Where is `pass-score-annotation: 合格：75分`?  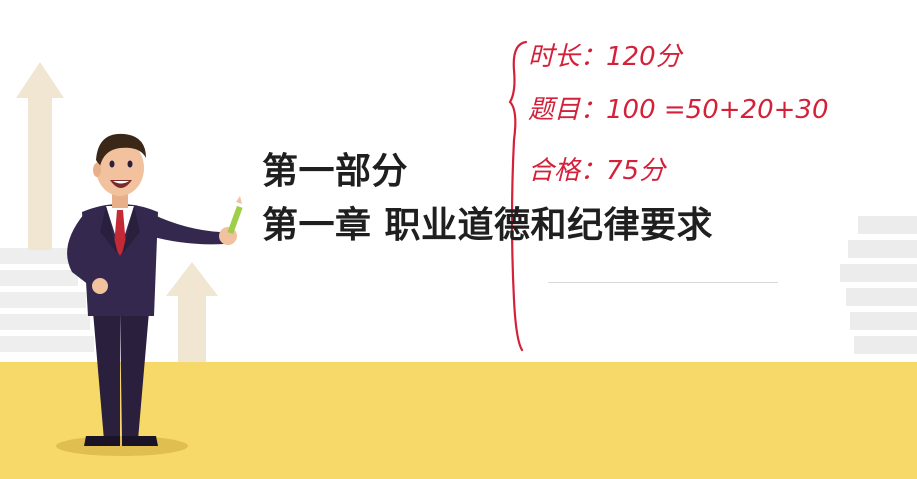 pass-score-annotation: 合格：75分 is located at coordinates (597, 171).